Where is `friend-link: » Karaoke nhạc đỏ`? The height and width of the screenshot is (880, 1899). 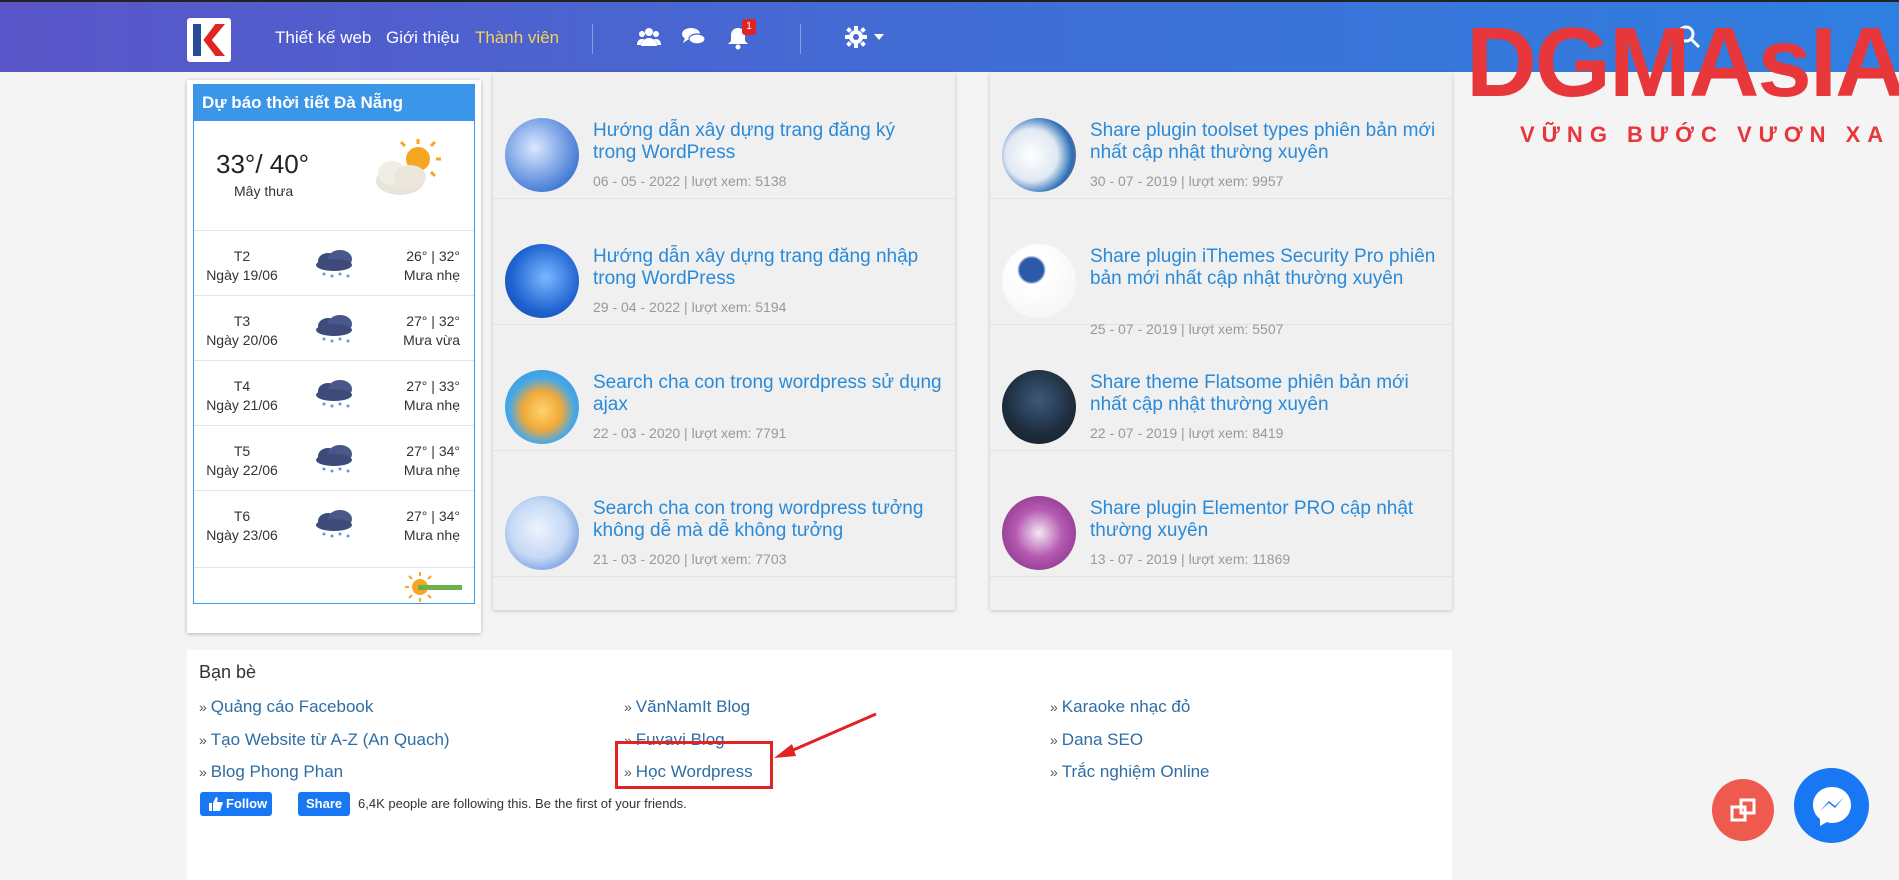
friend-link: » Karaoke nhạc đỏ is located at coordinates (1120, 707).